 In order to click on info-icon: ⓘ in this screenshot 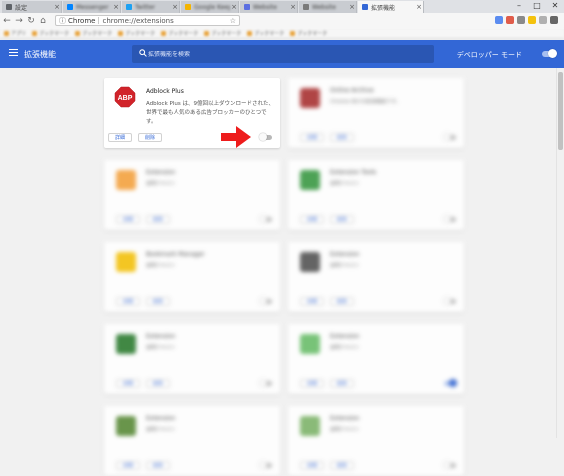, I will do `click(62, 21)`.